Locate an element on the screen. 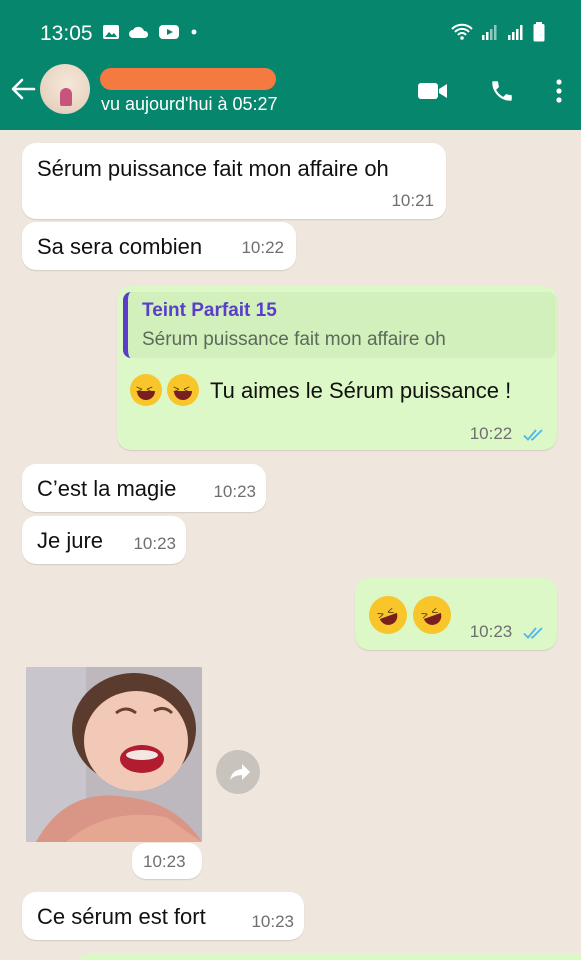 This screenshot has width=581, height=960. back-arrow-icon is located at coordinates (23, 89).